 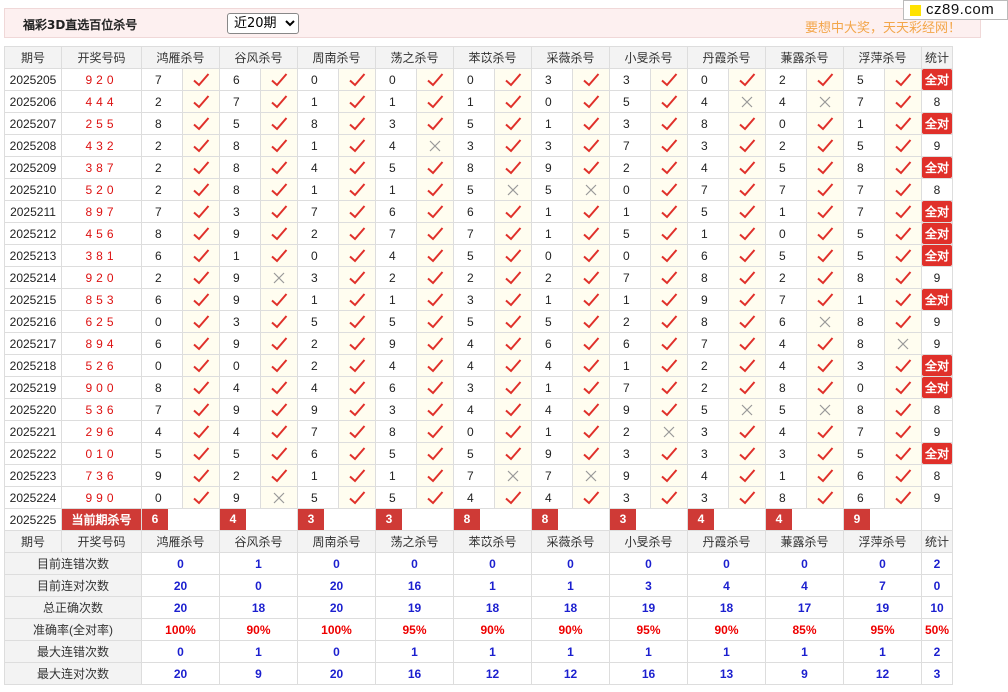 I want to click on summary-stat: 3, so click(x=937, y=673).